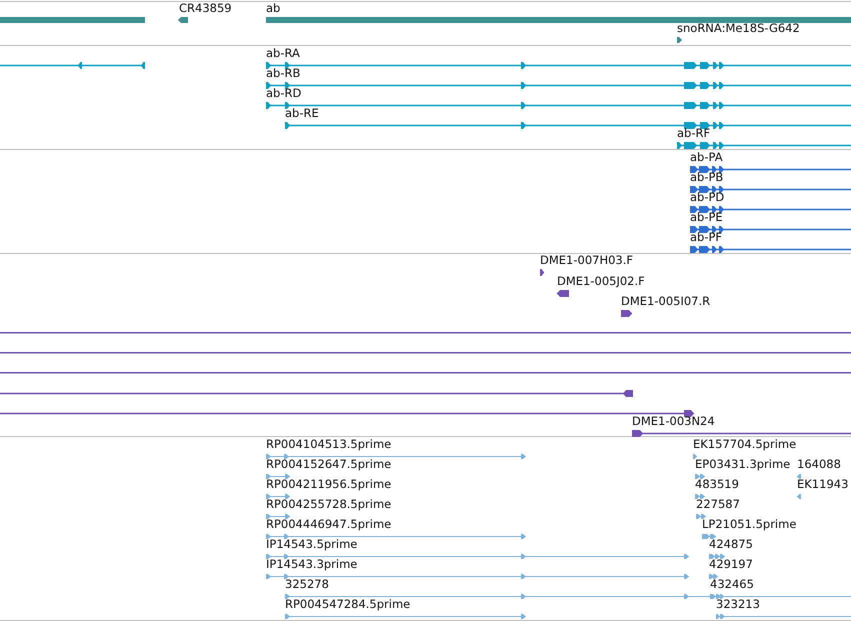 This screenshot has width=851, height=621. Describe the element at coordinates (329, 504) in the screenshot. I see `feature-label: RP004255728.5prime` at that location.